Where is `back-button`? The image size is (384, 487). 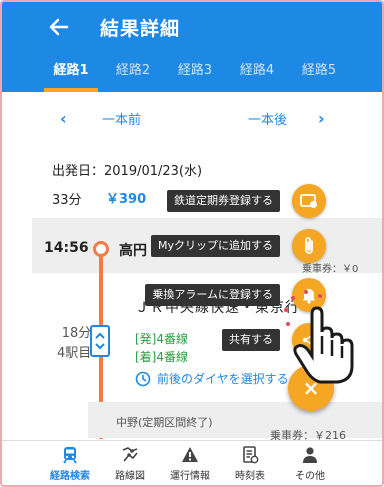 back-button is located at coordinates (59, 27).